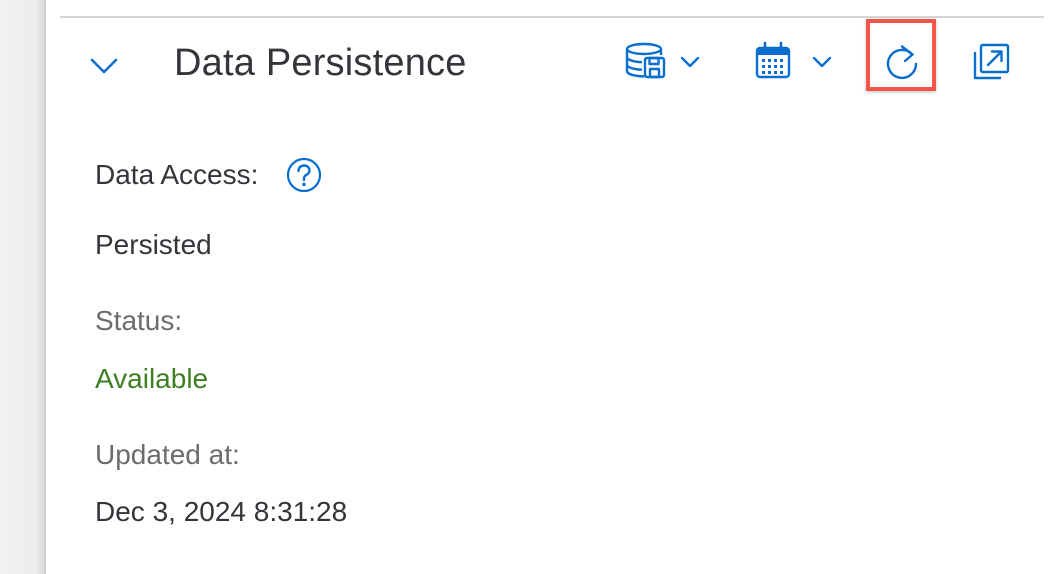 Image resolution: width=1058 pixels, height=574 pixels. I want to click on schedule-menu-button, so click(794, 62).